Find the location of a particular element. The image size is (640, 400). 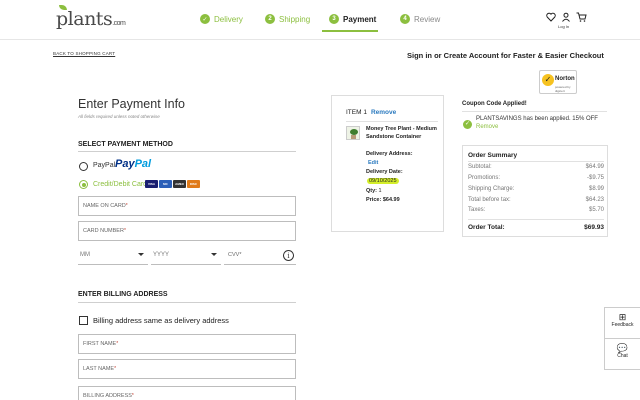

step-delivery: ✓ Delivery is located at coordinates (221, 19).